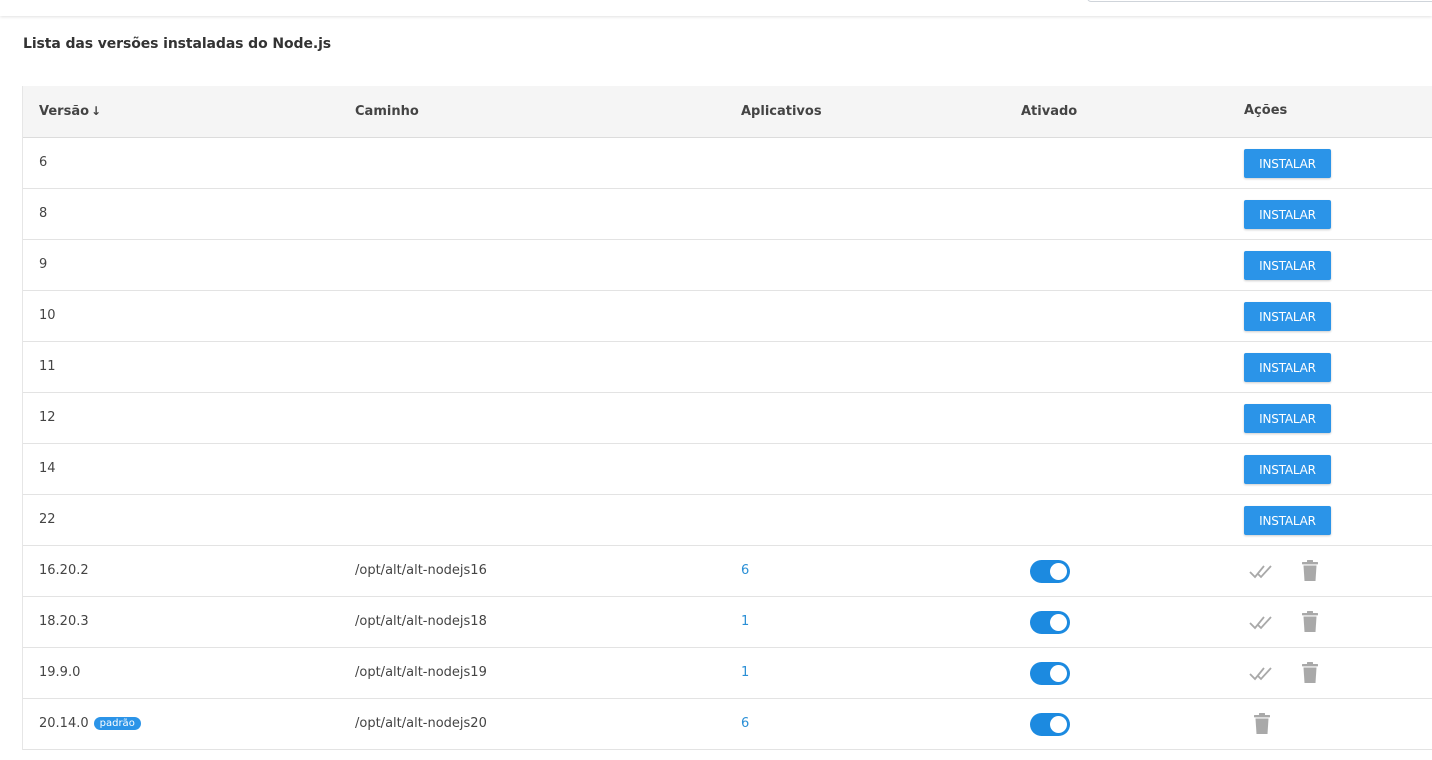  Describe the element at coordinates (727, 622) in the screenshot. I see `table-row: 18.20.3/opt/alt/alt-nodejs18 1` at that location.